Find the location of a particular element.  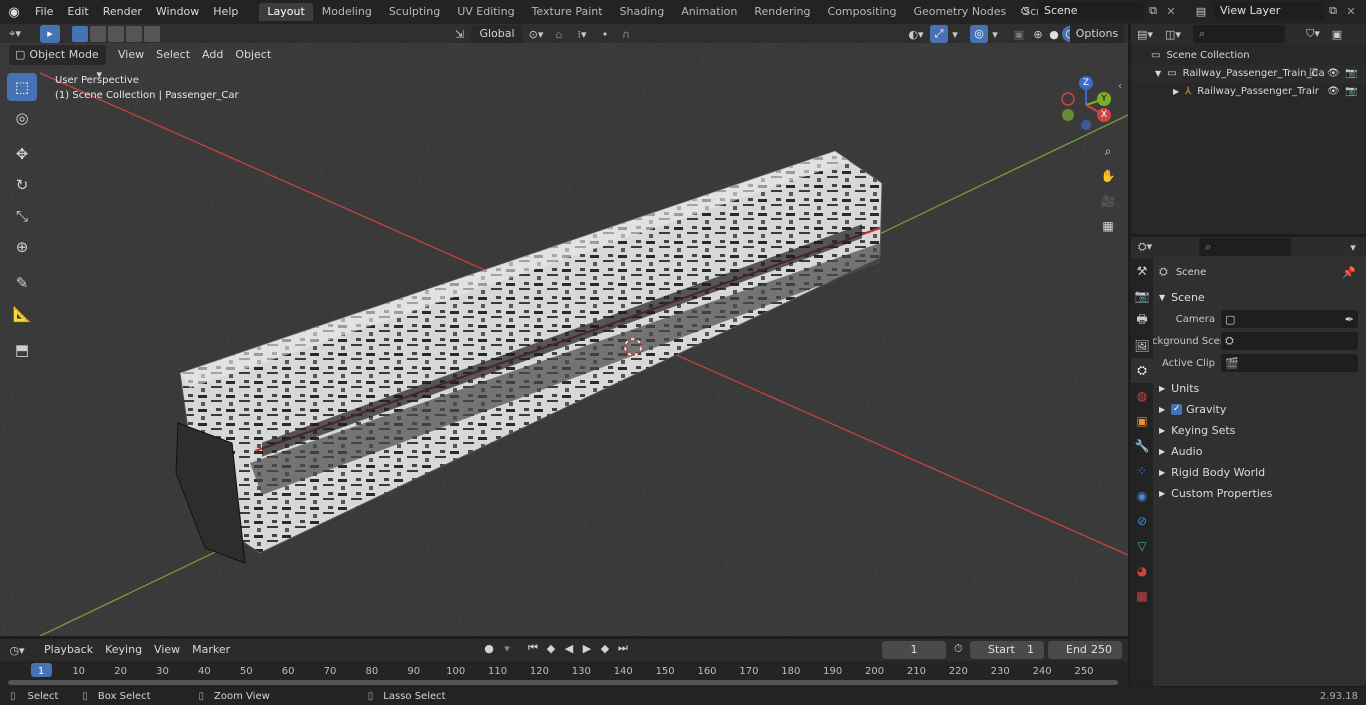

start-frame-field: Start 1 is located at coordinates (1007, 650).